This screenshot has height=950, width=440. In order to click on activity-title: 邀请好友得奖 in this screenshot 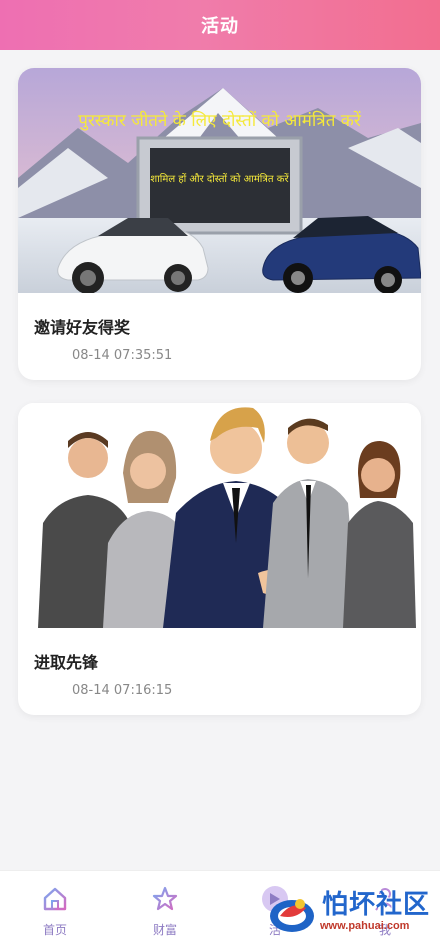, I will do `click(82, 327)`.